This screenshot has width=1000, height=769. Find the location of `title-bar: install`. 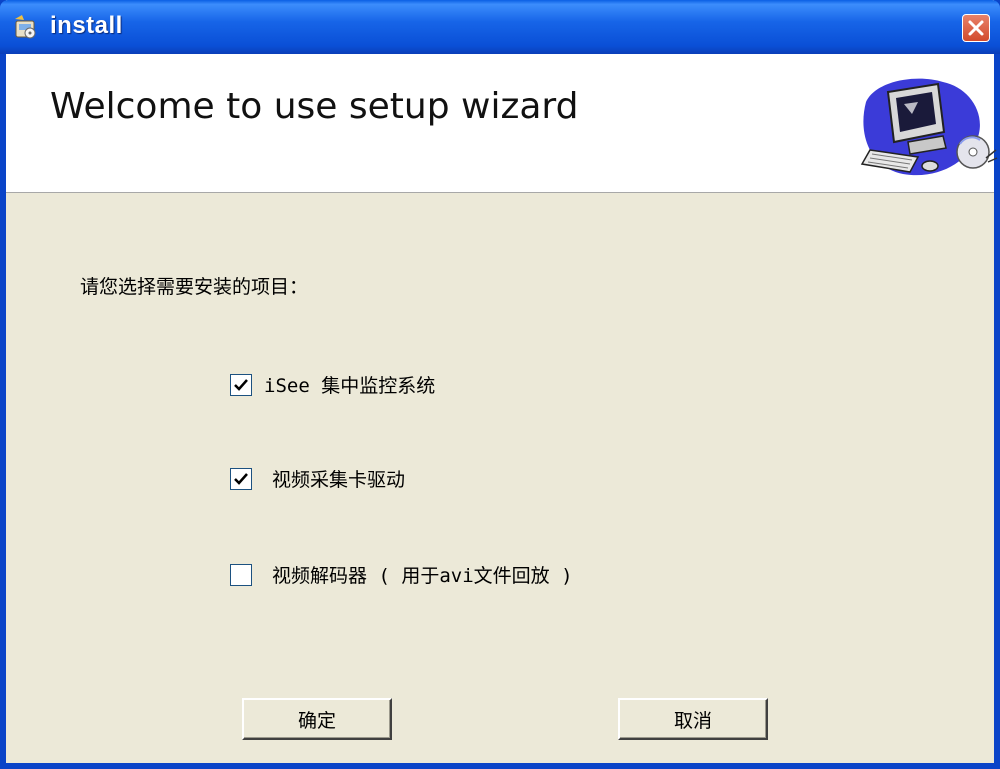

title-bar: install is located at coordinates (500, 27).